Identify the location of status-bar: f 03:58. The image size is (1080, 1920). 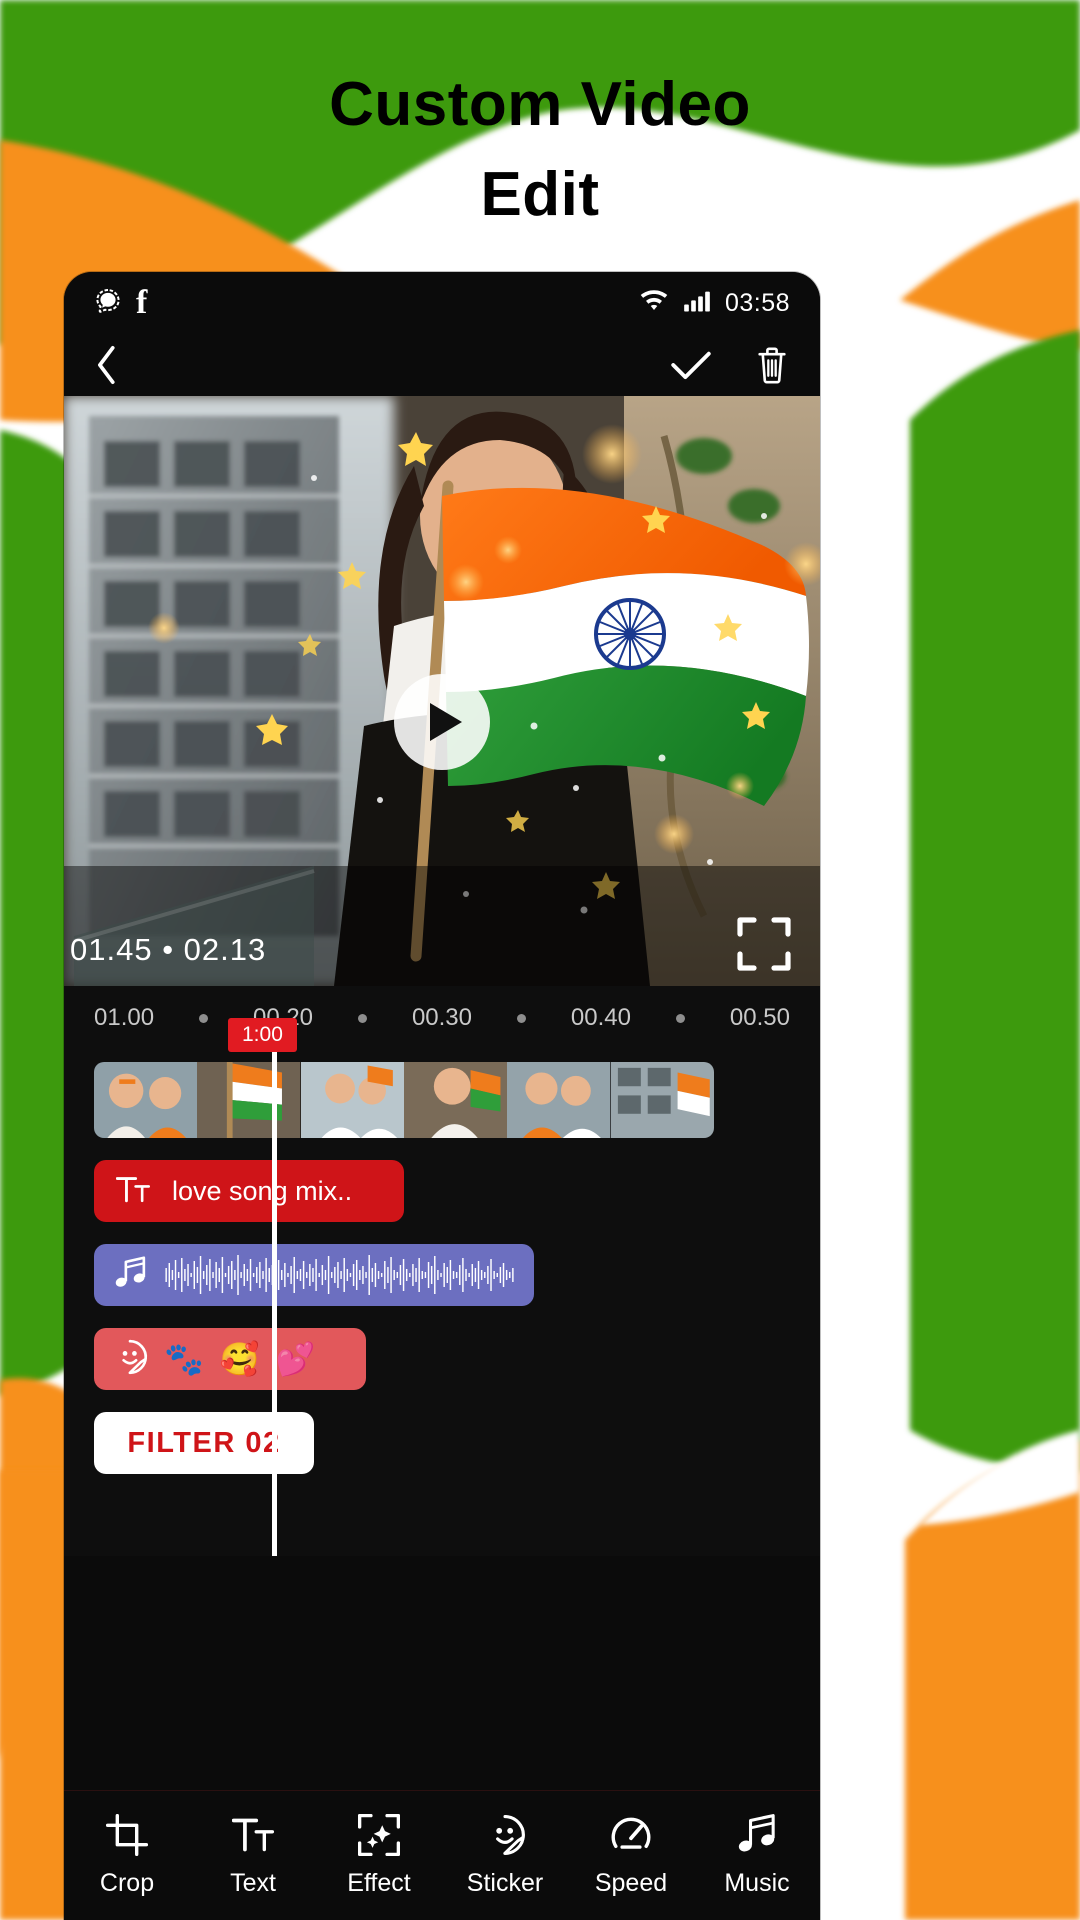
(442, 303).